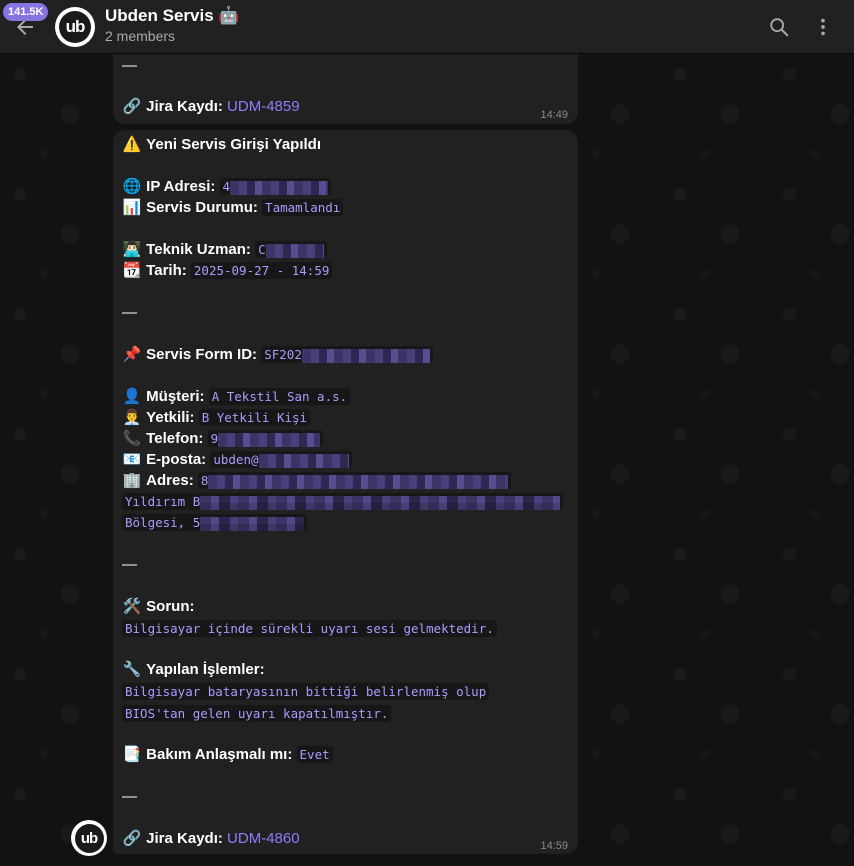 Image resolution: width=854 pixels, height=866 pixels. Describe the element at coordinates (184, 106) in the screenshot. I see `jira-label: Jira Kaydı:` at that location.